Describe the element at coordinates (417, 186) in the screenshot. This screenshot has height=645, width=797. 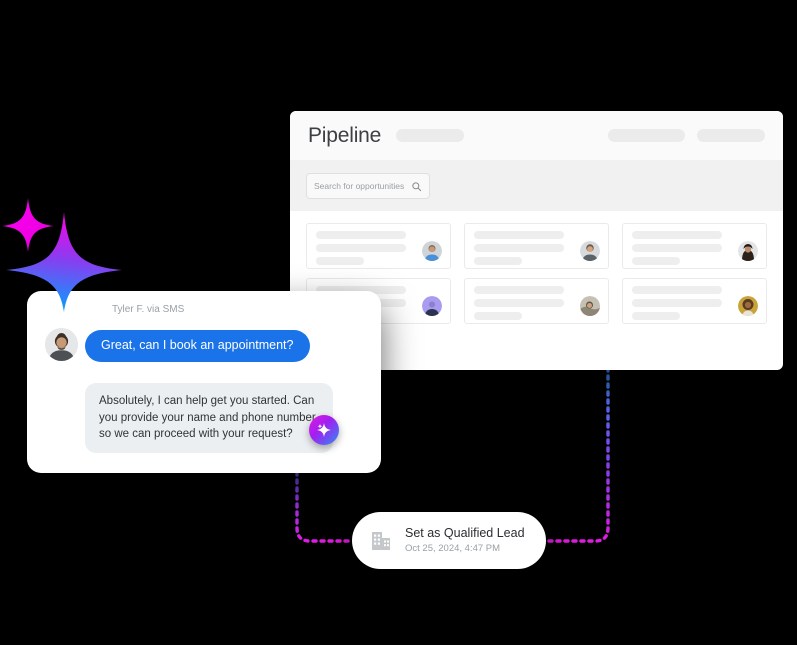
I see `search-icon` at that location.